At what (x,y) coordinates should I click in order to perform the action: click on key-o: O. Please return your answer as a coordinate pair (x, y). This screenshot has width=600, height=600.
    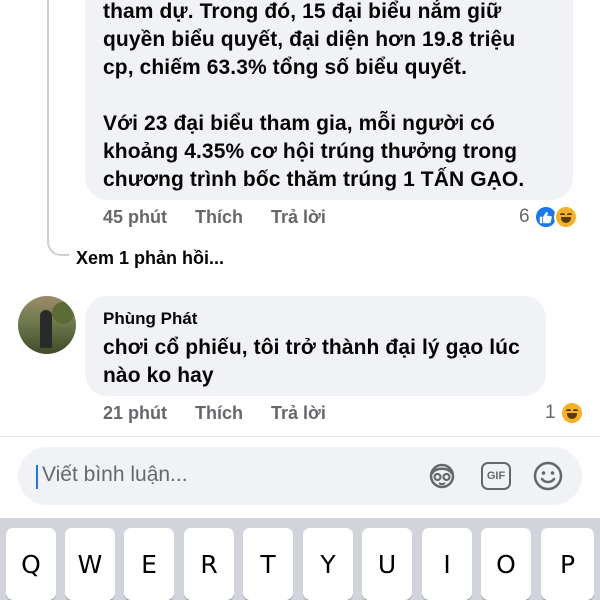
    Looking at the image, I should click on (506, 564).